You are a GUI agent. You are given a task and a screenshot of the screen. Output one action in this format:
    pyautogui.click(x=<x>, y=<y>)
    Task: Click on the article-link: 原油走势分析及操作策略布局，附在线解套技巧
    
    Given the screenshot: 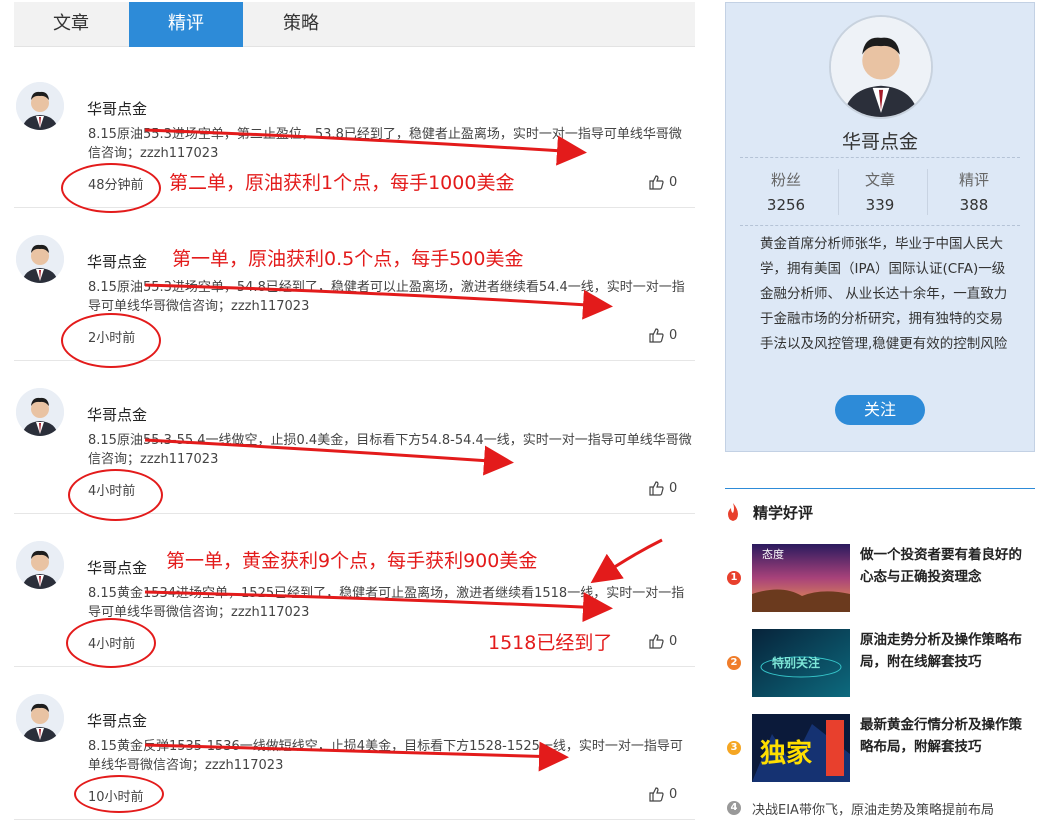 What is the action you would take?
    pyautogui.click(x=947, y=651)
    